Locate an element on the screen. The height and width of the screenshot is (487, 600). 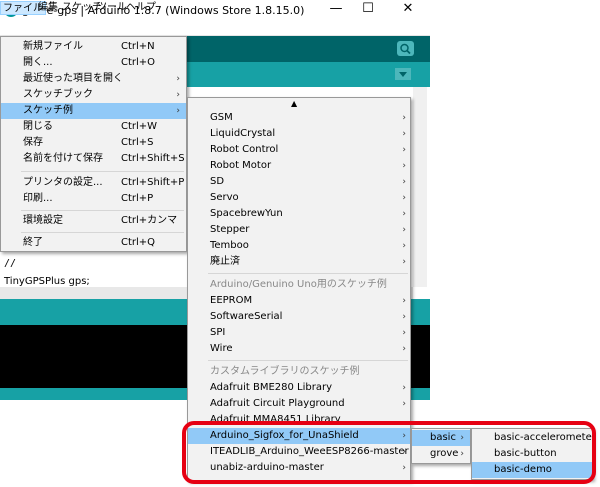
example-sd: SD › is located at coordinates (299, 182).